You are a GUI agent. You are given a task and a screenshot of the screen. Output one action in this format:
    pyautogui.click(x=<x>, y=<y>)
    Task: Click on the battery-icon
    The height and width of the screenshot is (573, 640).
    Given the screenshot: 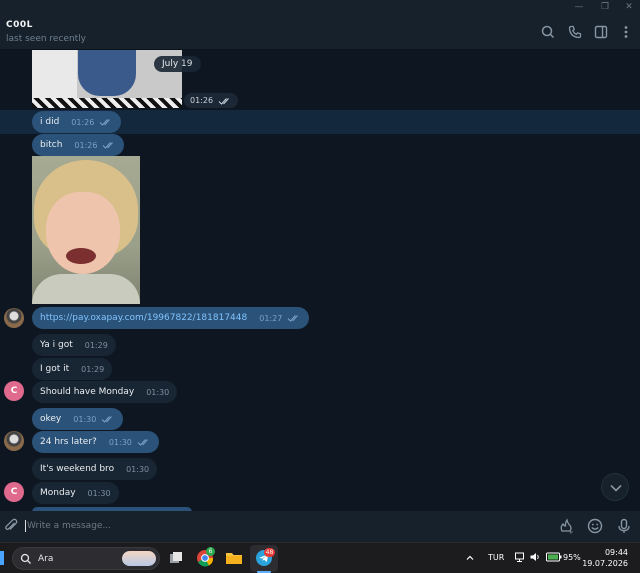 What is the action you would take?
    pyautogui.click(x=554, y=557)
    